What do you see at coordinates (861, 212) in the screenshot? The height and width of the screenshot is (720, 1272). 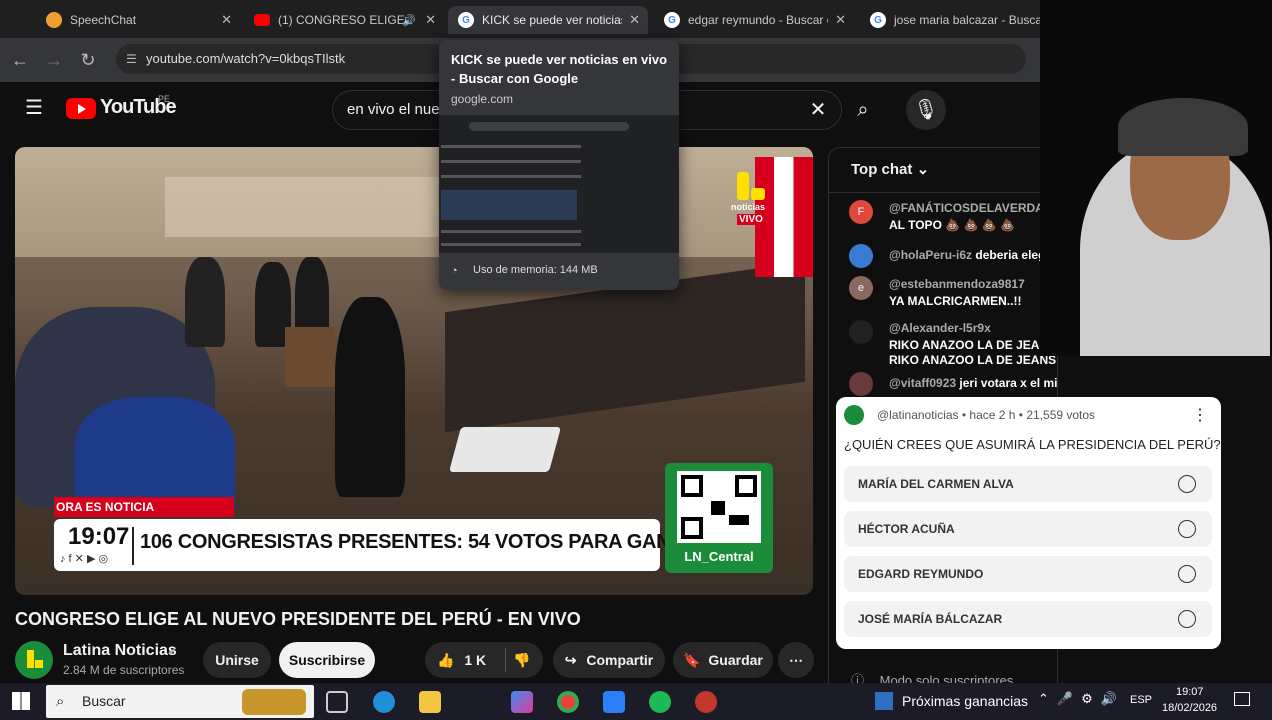 I see `avatar: F` at bounding box center [861, 212].